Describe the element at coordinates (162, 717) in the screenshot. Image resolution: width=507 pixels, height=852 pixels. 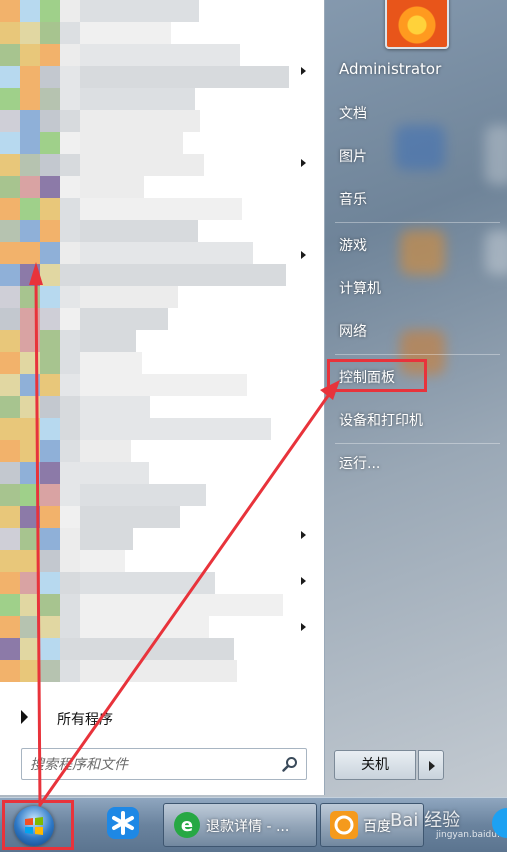
I see `all-programs-item: 所有程序` at that location.